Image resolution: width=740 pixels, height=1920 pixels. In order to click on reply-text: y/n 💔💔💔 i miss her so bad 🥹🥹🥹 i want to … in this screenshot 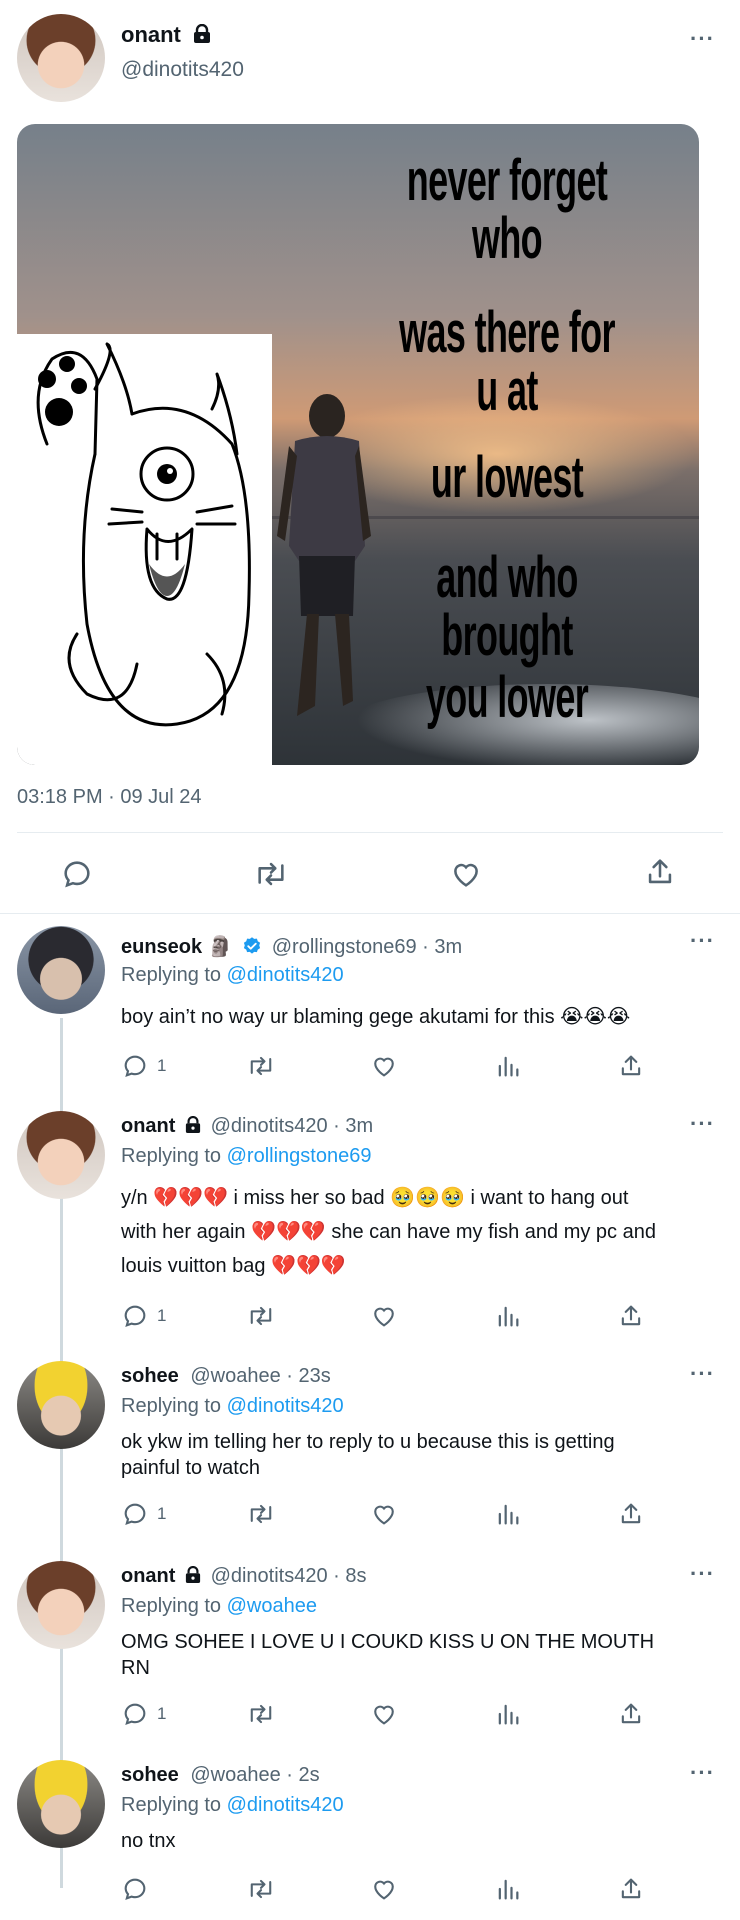, I will do `click(388, 1232)`.